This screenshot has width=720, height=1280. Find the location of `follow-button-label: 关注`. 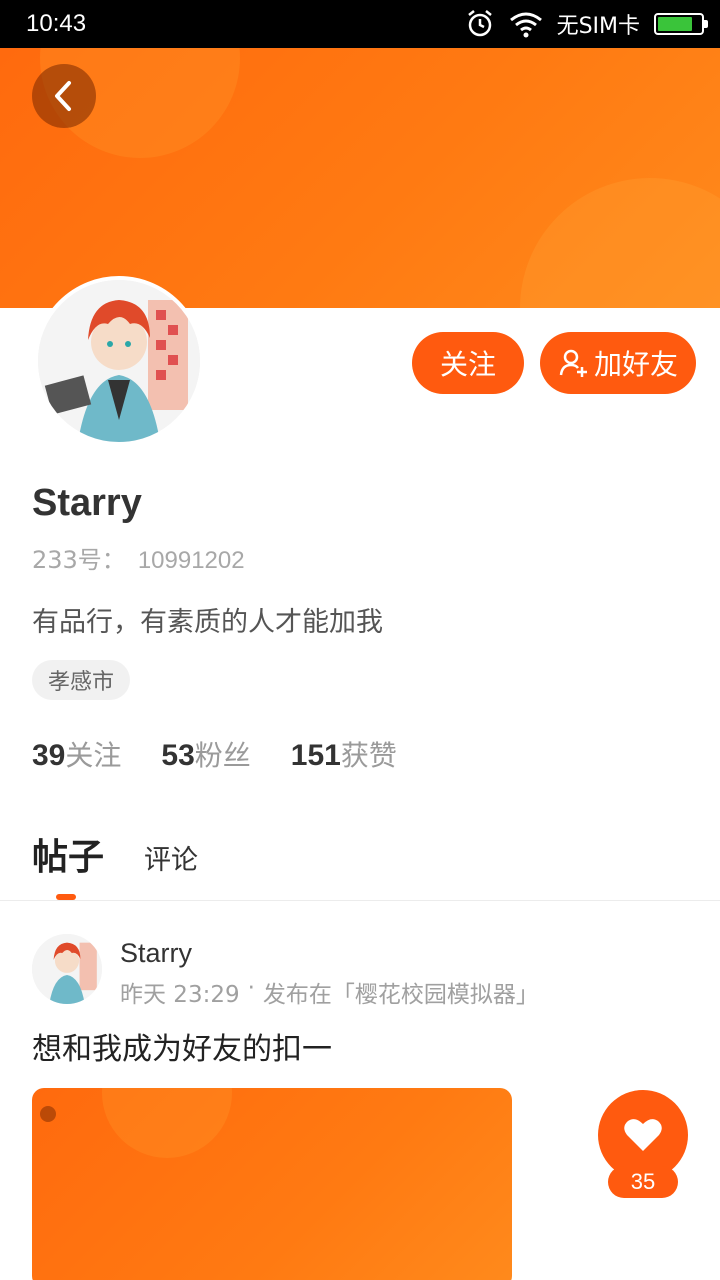

follow-button-label: 关注 is located at coordinates (467, 364).